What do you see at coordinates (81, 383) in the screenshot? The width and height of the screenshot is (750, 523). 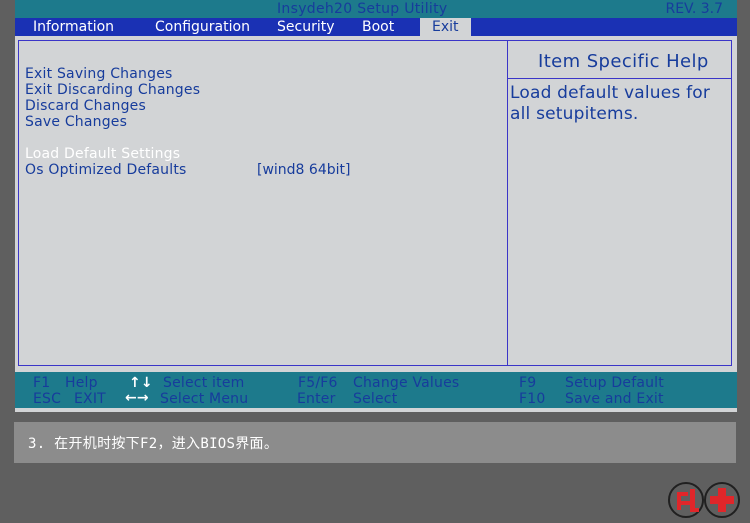 I see `f1-label: Help` at bounding box center [81, 383].